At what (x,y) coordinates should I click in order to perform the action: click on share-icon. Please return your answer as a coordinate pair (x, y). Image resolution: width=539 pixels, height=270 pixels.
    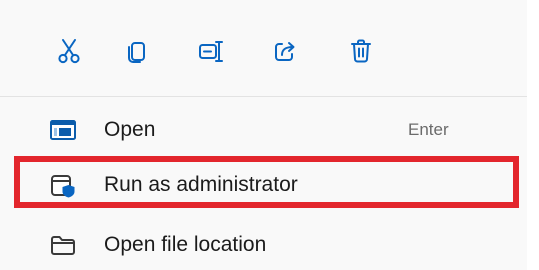
    Looking at the image, I should click on (285, 51).